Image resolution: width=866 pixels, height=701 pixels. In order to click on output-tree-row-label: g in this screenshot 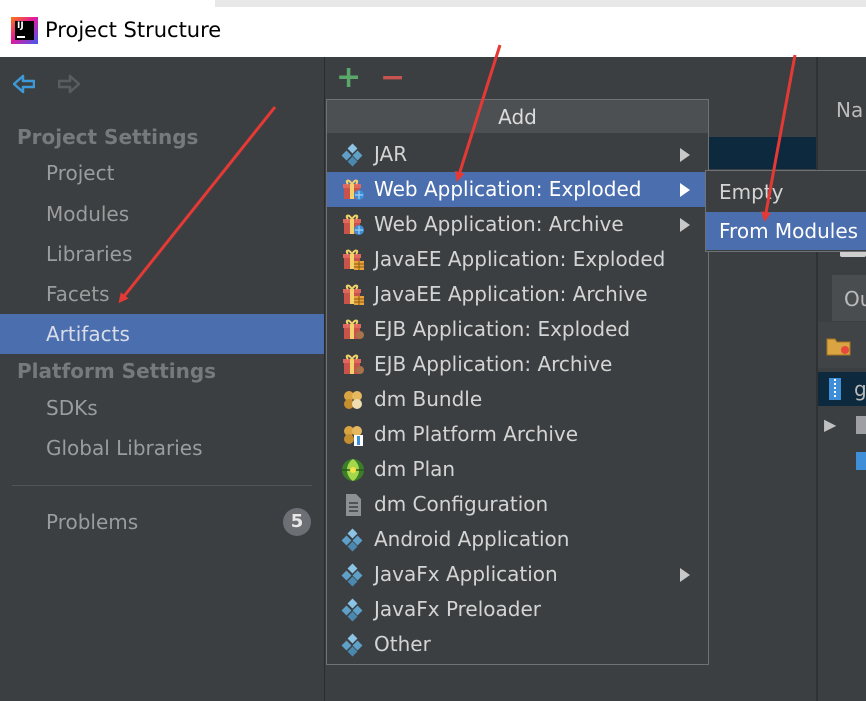, I will do `click(860, 389)`.